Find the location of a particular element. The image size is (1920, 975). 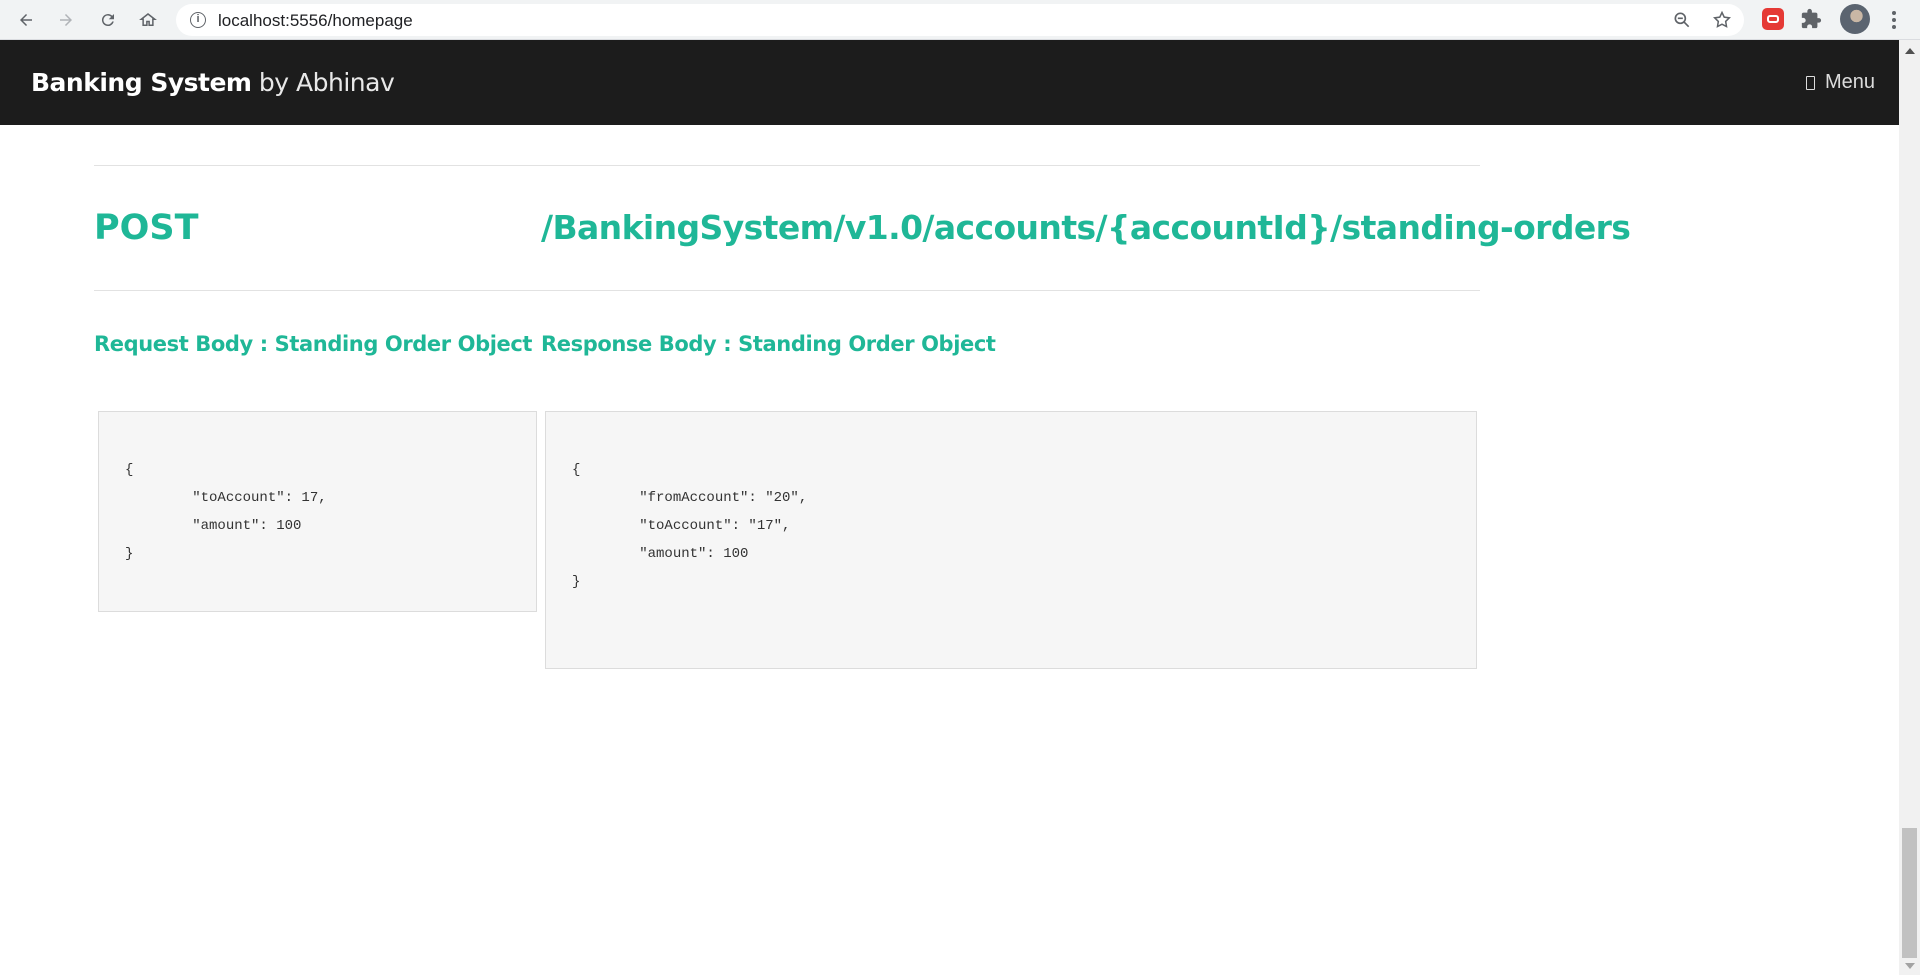

arrow-left-icon is located at coordinates (26, 20).